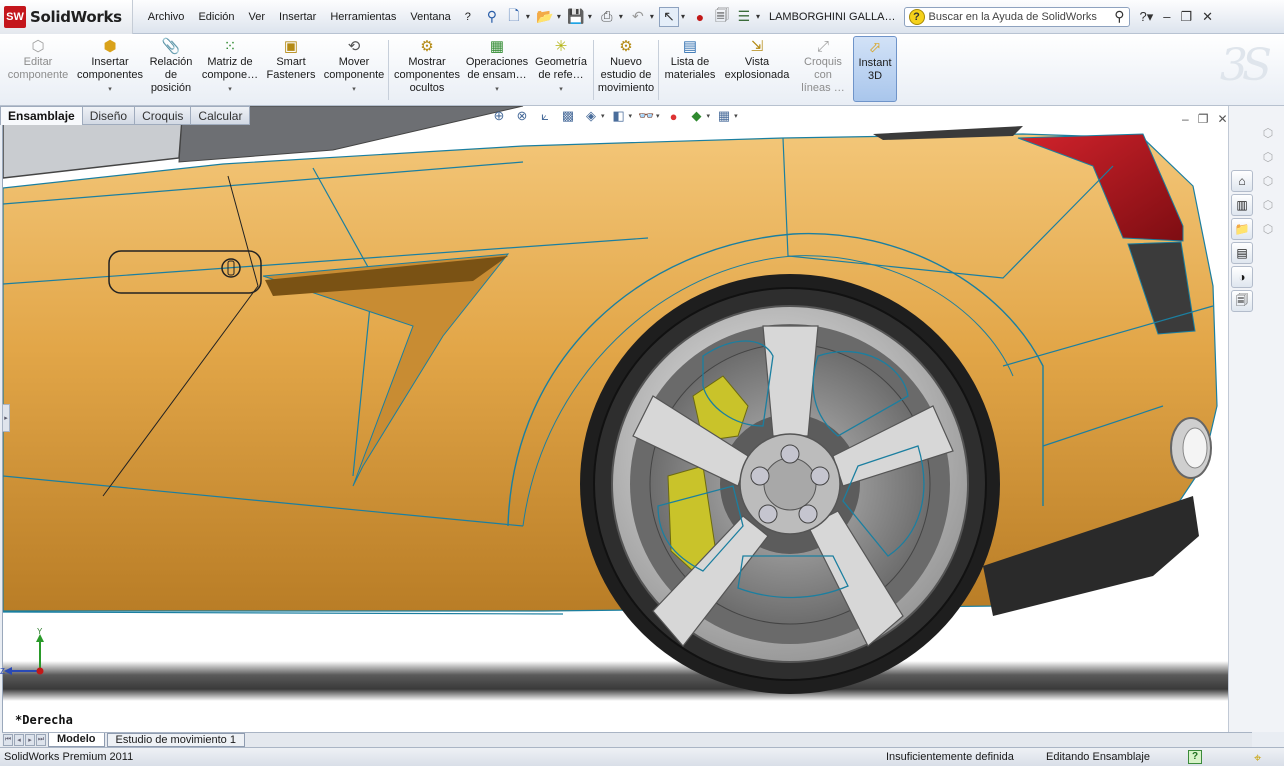 This screenshot has width=1284, height=766. Describe the element at coordinates (1013, 17) in the screenshot. I see `help-search-placeholder: Buscar en la Ayuda de SolidWorks` at that location.